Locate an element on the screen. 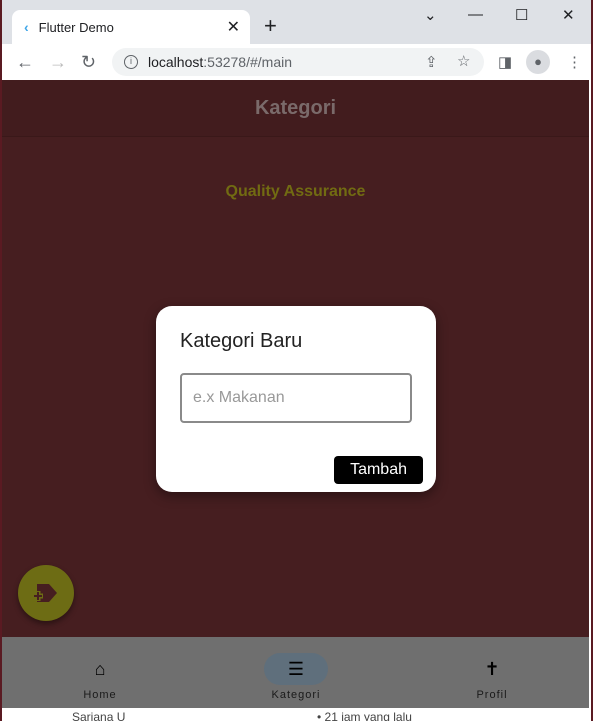  browser-toolbar: ← → ↻ i localhost:53278/#/main ⇪ ☆ ◨ ● ⋮ is located at coordinates (296, 62).